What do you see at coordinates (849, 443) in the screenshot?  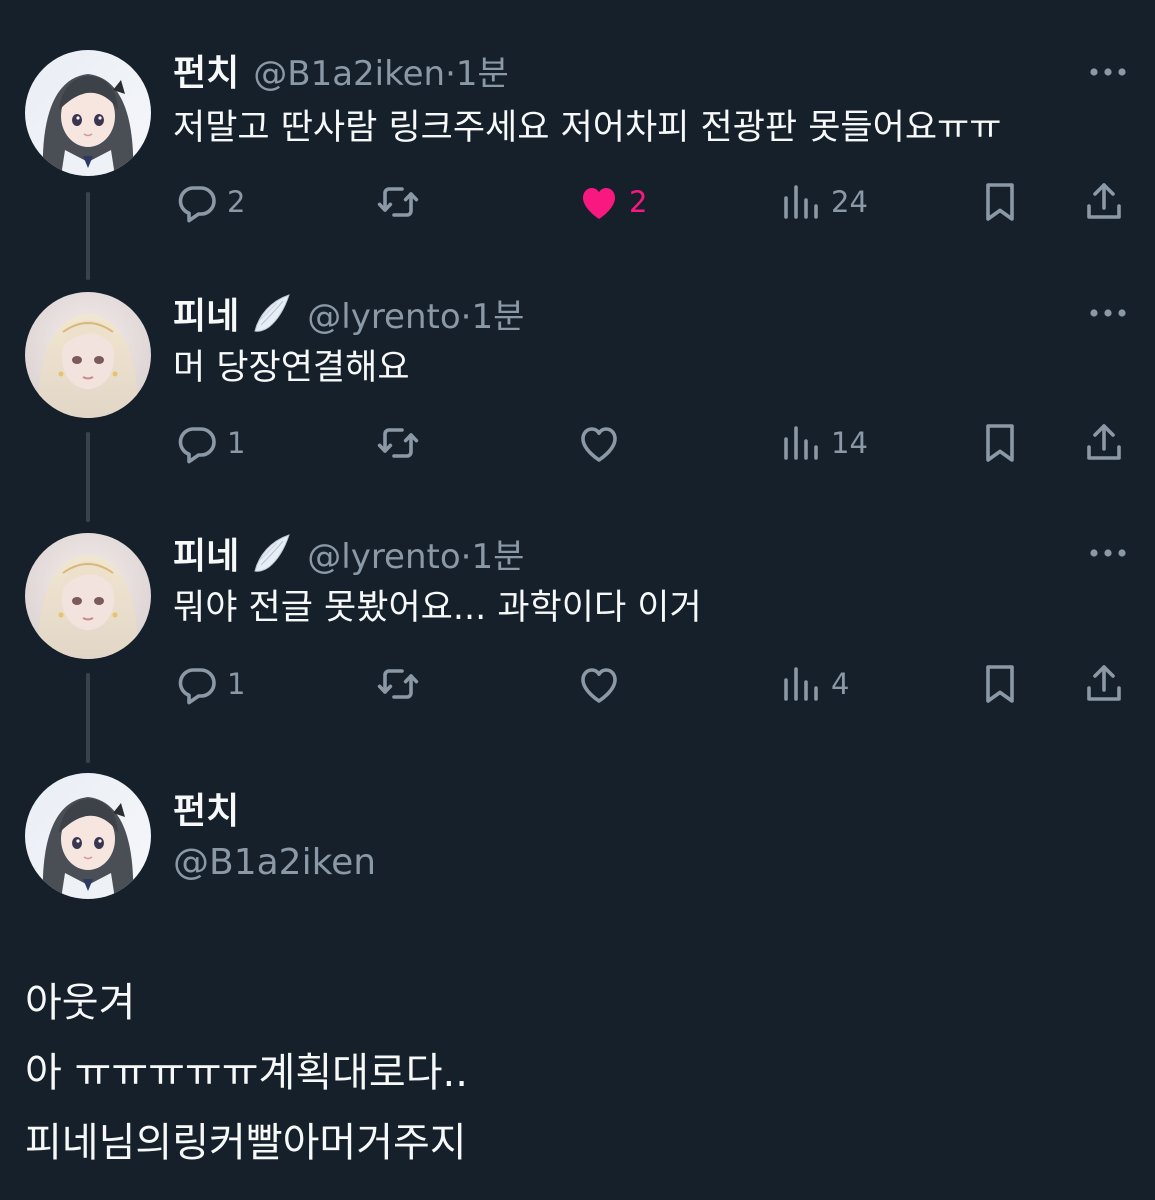 I see `view-count: 14` at bounding box center [849, 443].